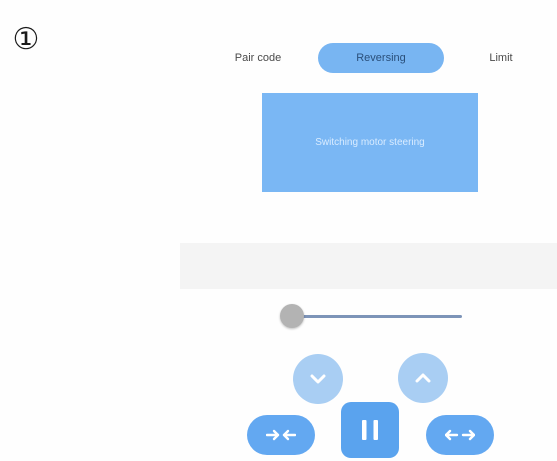  I want to click on close-inward-button, so click(281, 435).